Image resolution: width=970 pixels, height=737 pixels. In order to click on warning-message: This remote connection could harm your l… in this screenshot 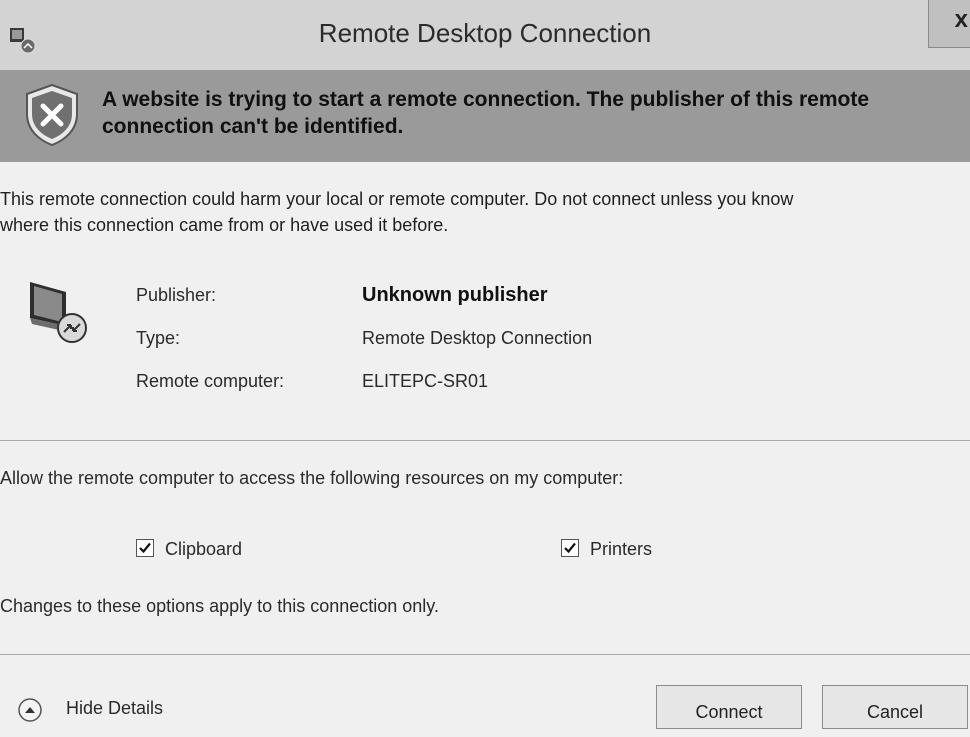, I will do `click(397, 212)`.